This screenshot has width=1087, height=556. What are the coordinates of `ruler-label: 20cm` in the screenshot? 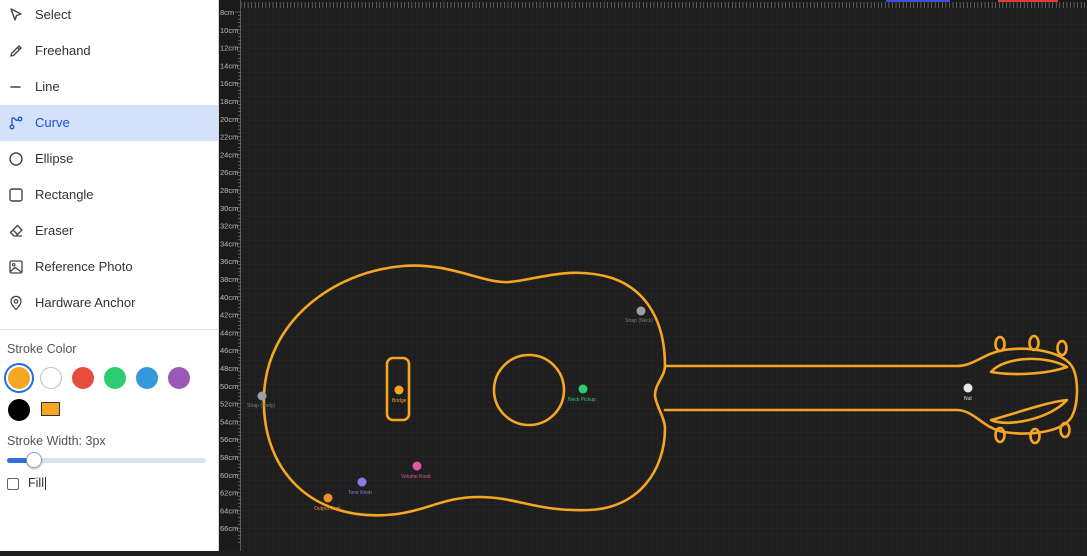 It's located at (229, 119).